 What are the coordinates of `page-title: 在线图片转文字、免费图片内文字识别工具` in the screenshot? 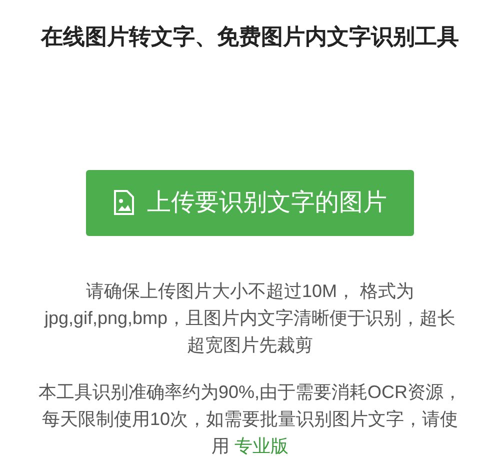 It's located at (250, 37).